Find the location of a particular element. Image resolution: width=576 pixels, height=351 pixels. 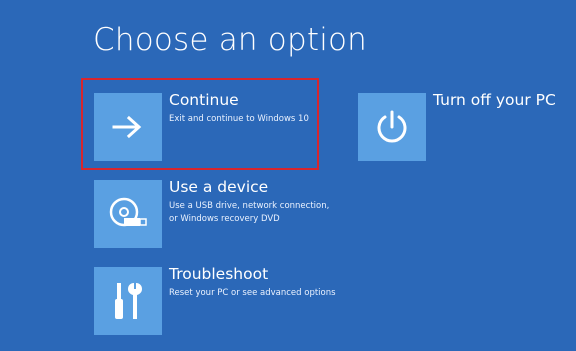

turn-off-option: Turn off your PC is located at coordinates (463, 126).